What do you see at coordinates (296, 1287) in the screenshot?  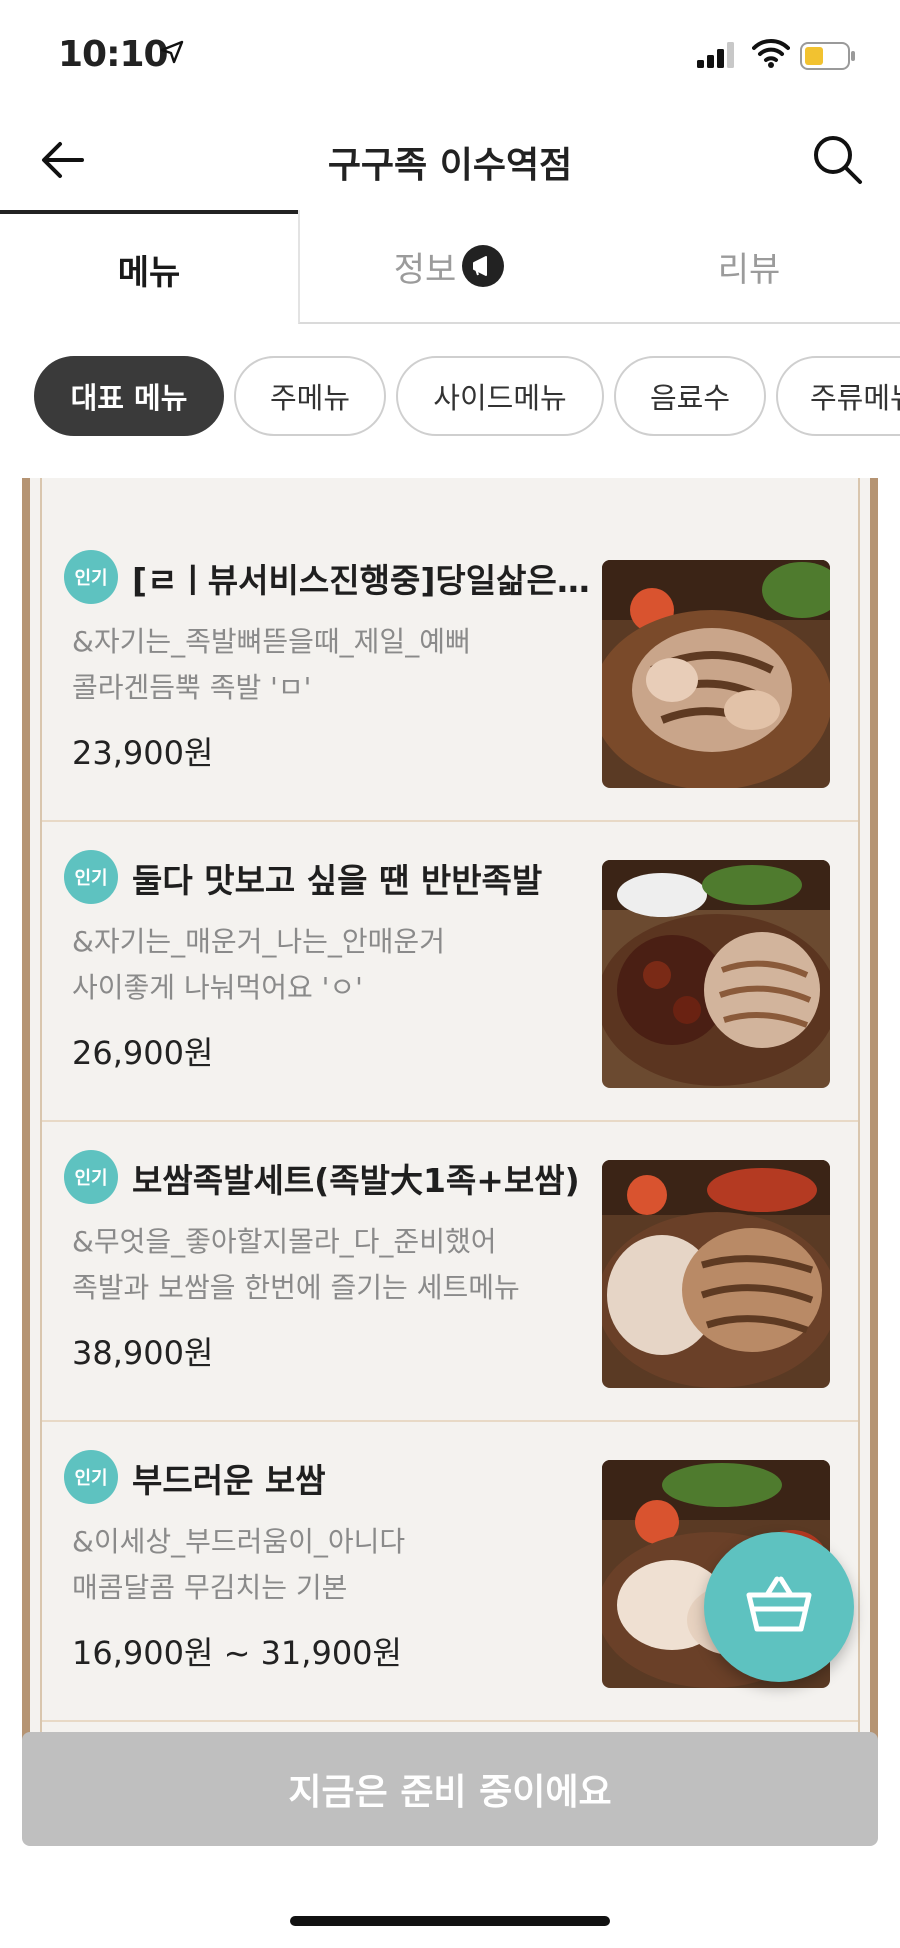 I see `menu-item-description: 족발과 보쌈을 한번에 즐기는 세트메뉴` at bounding box center [296, 1287].